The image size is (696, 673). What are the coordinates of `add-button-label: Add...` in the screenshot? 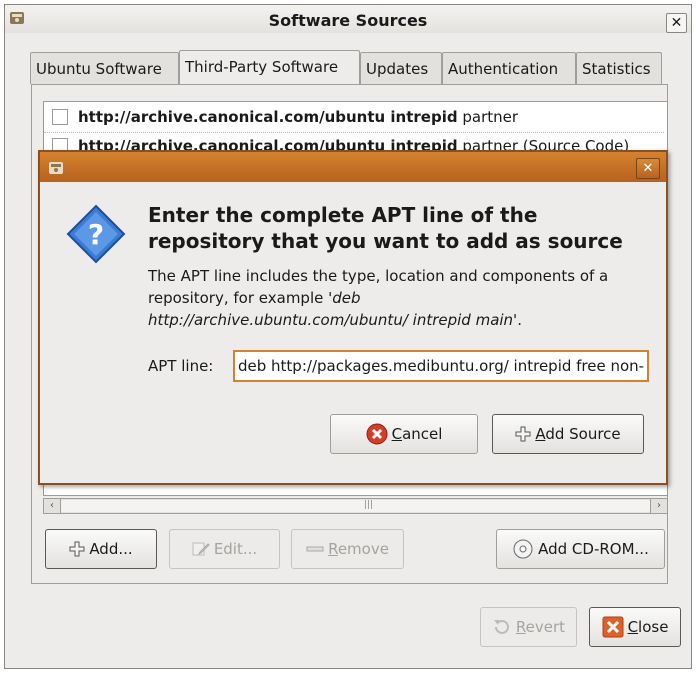 It's located at (111, 549).